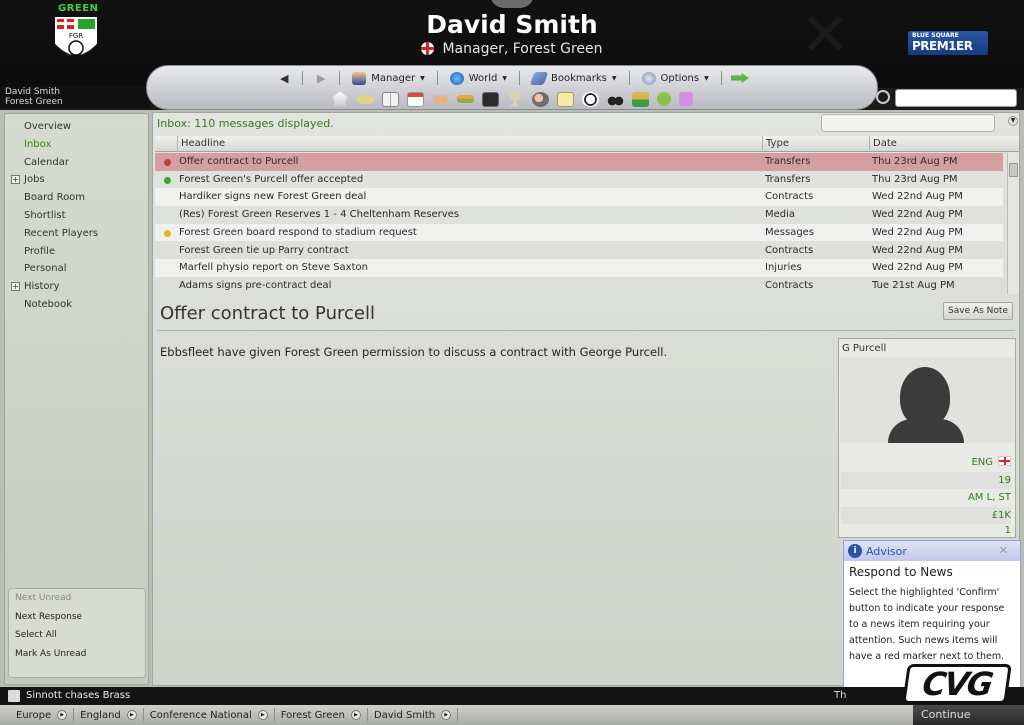 The width and height of the screenshot is (1024, 725). What do you see at coordinates (359, 78) in the screenshot?
I see `manager-icon` at bounding box center [359, 78].